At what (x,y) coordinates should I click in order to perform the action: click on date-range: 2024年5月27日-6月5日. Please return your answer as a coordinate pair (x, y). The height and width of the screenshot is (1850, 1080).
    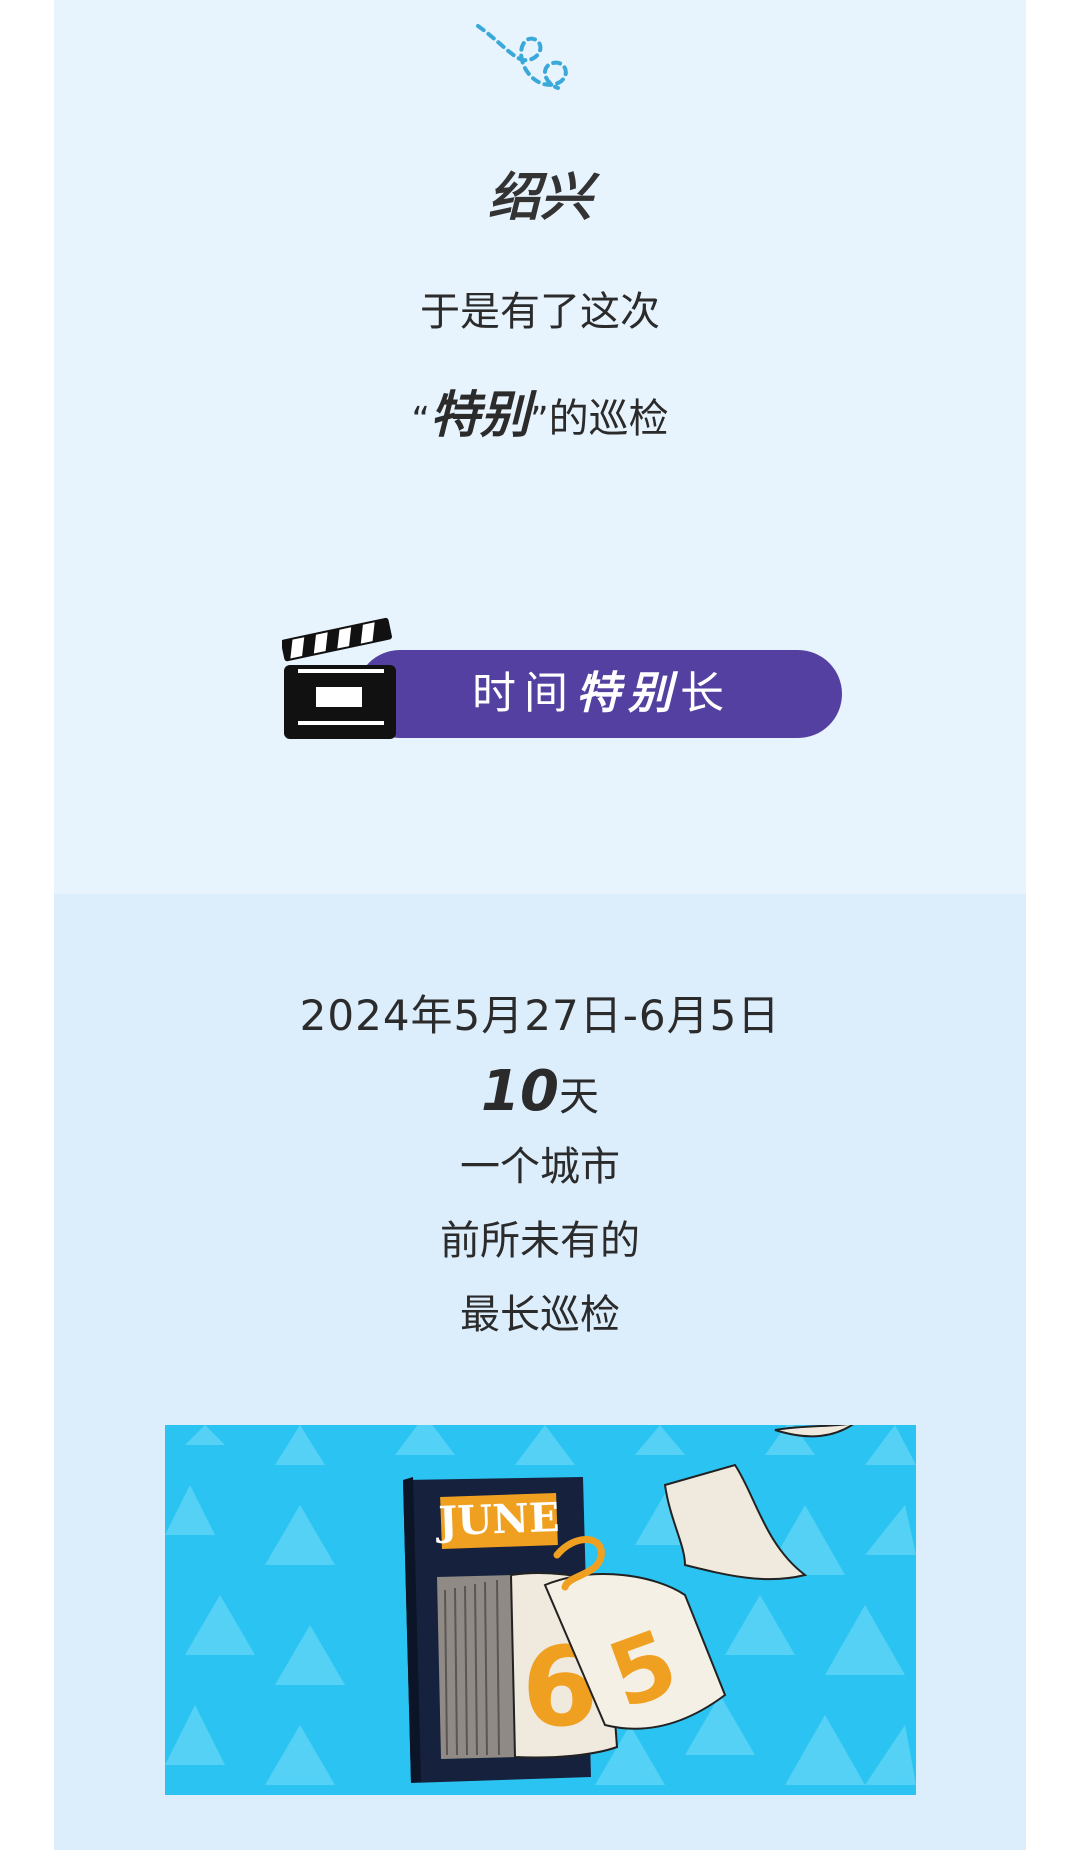
    Looking at the image, I should click on (540, 1015).